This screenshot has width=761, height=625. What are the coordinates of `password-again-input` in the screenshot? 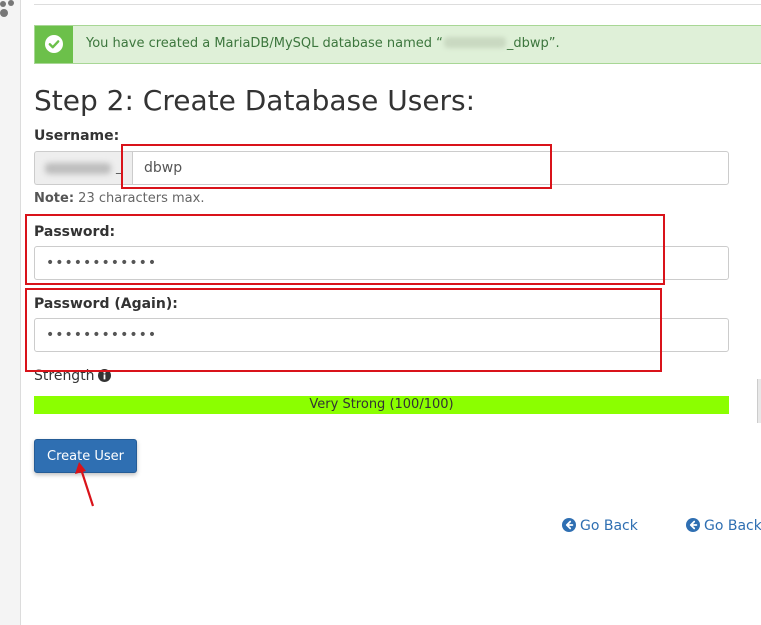 It's located at (381, 335).